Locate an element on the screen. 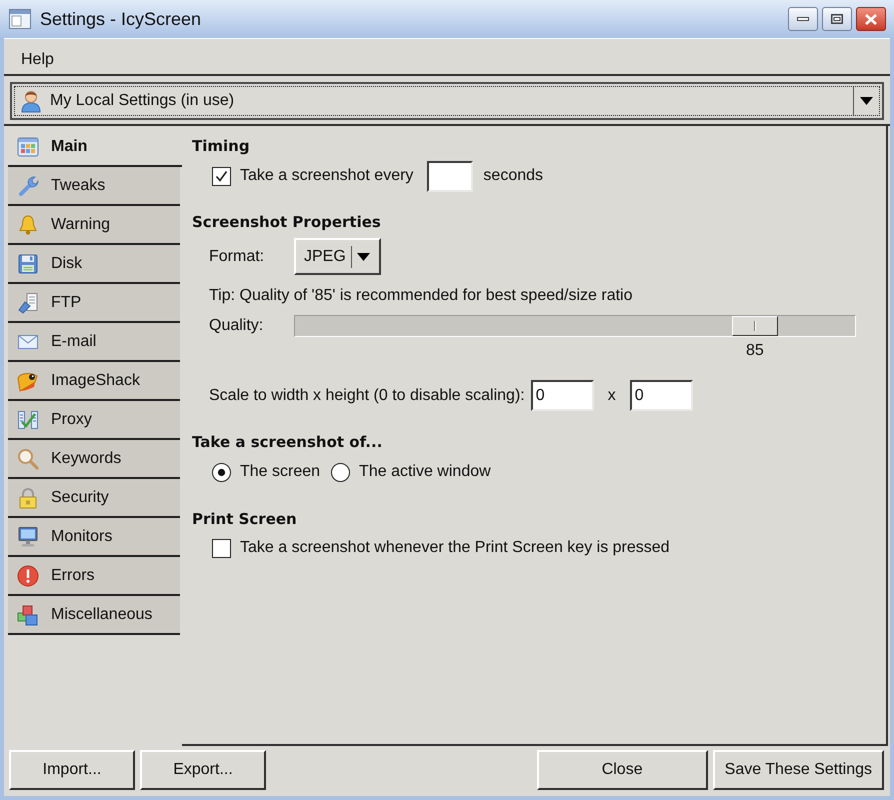  close-icon is located at coordinates (871, 19).